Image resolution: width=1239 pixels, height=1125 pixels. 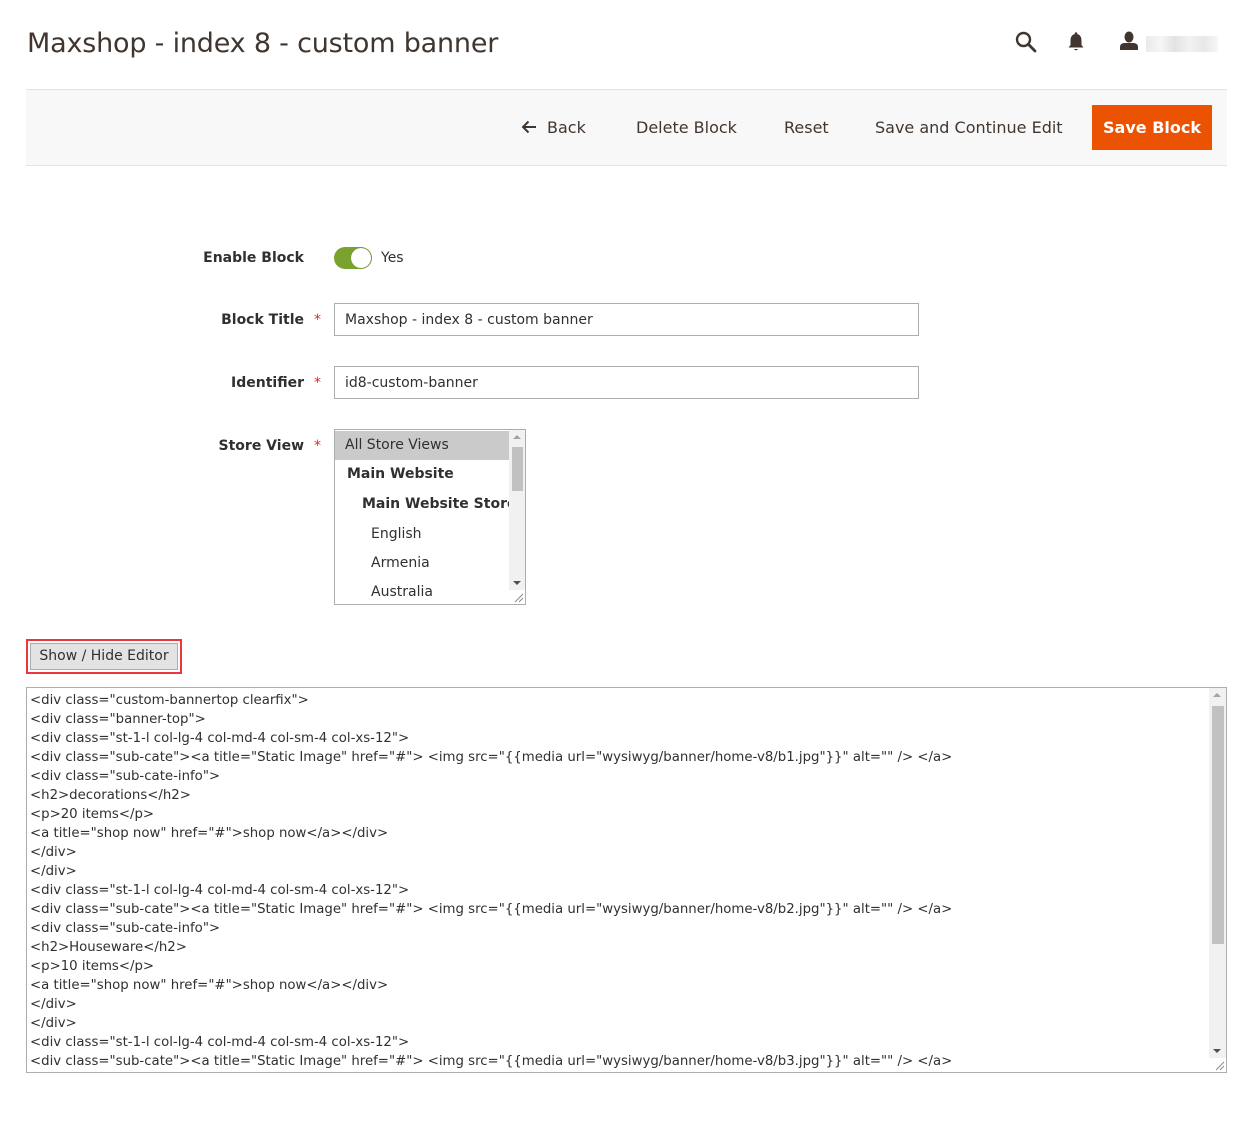 I want to click on back-button: Back, so click(x=553, y=127).